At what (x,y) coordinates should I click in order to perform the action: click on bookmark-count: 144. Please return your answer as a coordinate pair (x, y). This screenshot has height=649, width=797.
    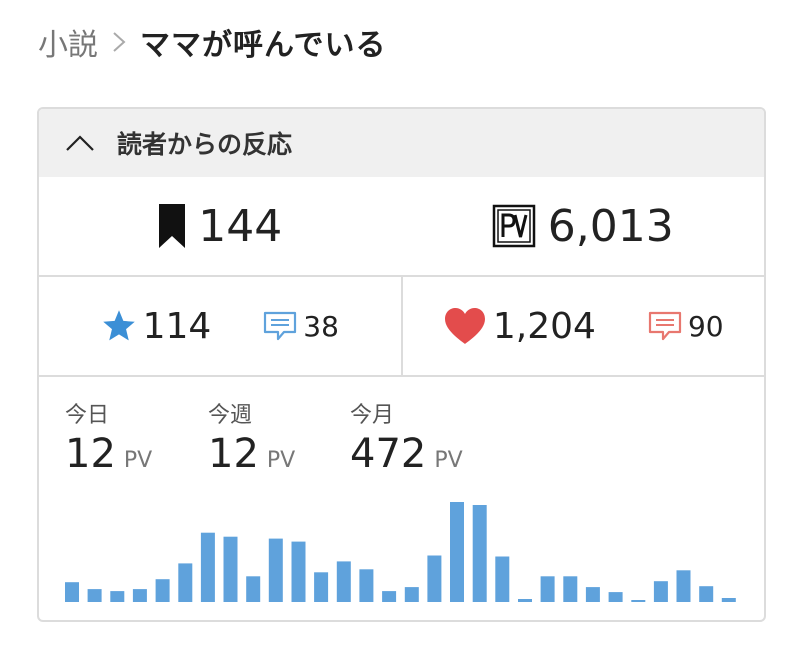
    Looking at the image, I should click on (240, 226).